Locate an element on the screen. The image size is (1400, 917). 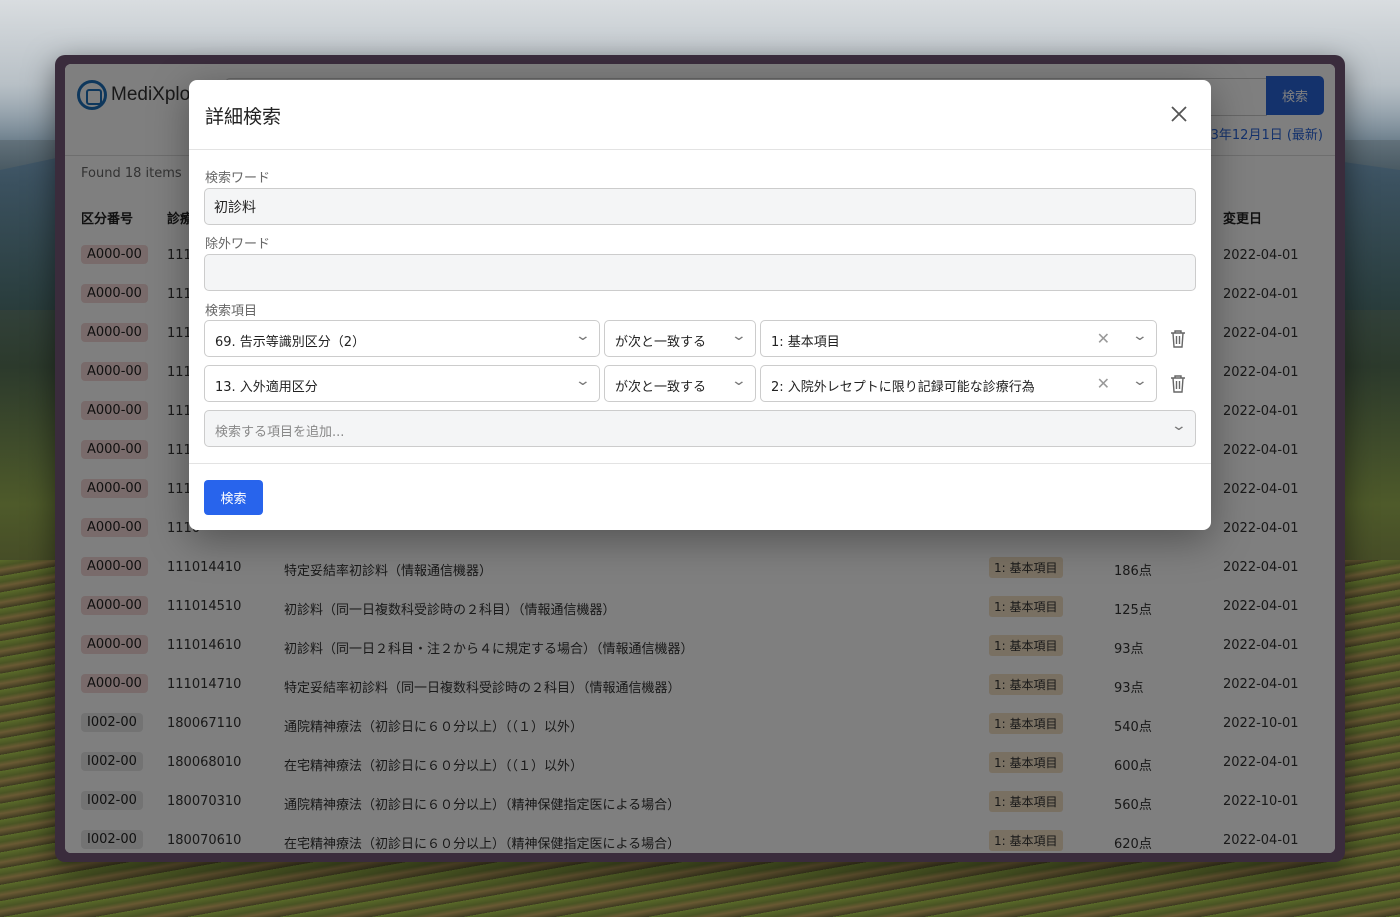
condition-field-select: 13. 入外適用区分 ⌄ is located at coordinates (402, 383).